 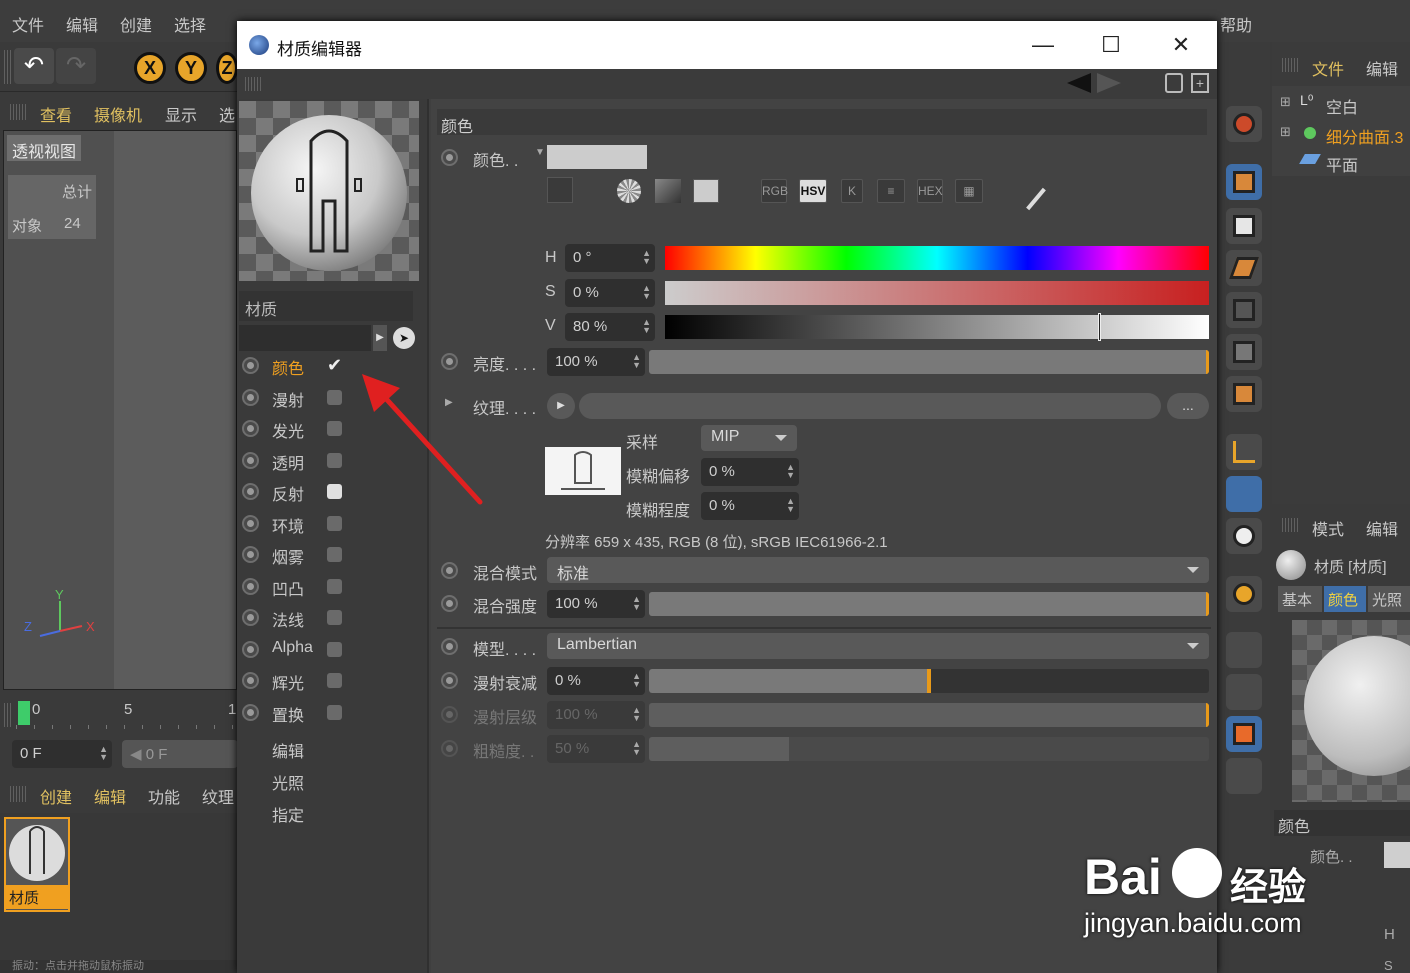 What do you see at coordinates (813, 191) in the screenshot?
I see `mode-hsv-button: HSV` at bounding box center [813, 191].